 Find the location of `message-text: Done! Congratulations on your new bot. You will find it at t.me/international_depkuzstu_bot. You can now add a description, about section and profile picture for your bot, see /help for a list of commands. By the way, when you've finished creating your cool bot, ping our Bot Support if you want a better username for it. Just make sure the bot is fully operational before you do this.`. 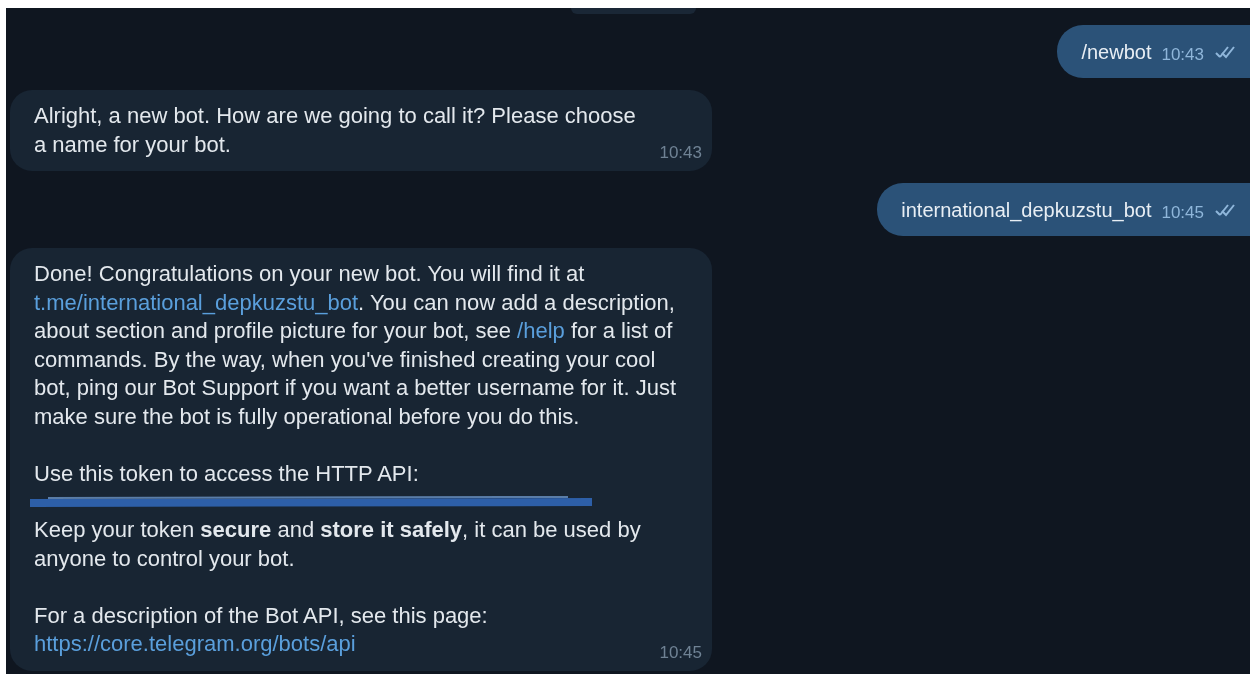

message-text: Done! Congratulations on your new bot. You will find it at t.me/international_depkuzstu_bot. You can now add a description, about section and profile picture for your bot, see /help for a list of commands. By the way, when you've finished creating your cool bot, ping our Bot Support if you want a better username for it. Just make sure the bot is fully operational before you do this. is located at coordinates (356, 345).